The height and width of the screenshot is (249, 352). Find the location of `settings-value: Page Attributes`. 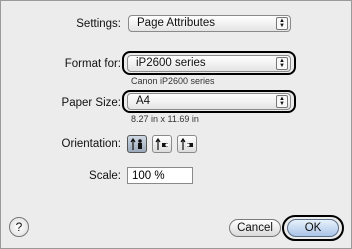

settings-value: Page Attributes is located at coordinates (176, 23).